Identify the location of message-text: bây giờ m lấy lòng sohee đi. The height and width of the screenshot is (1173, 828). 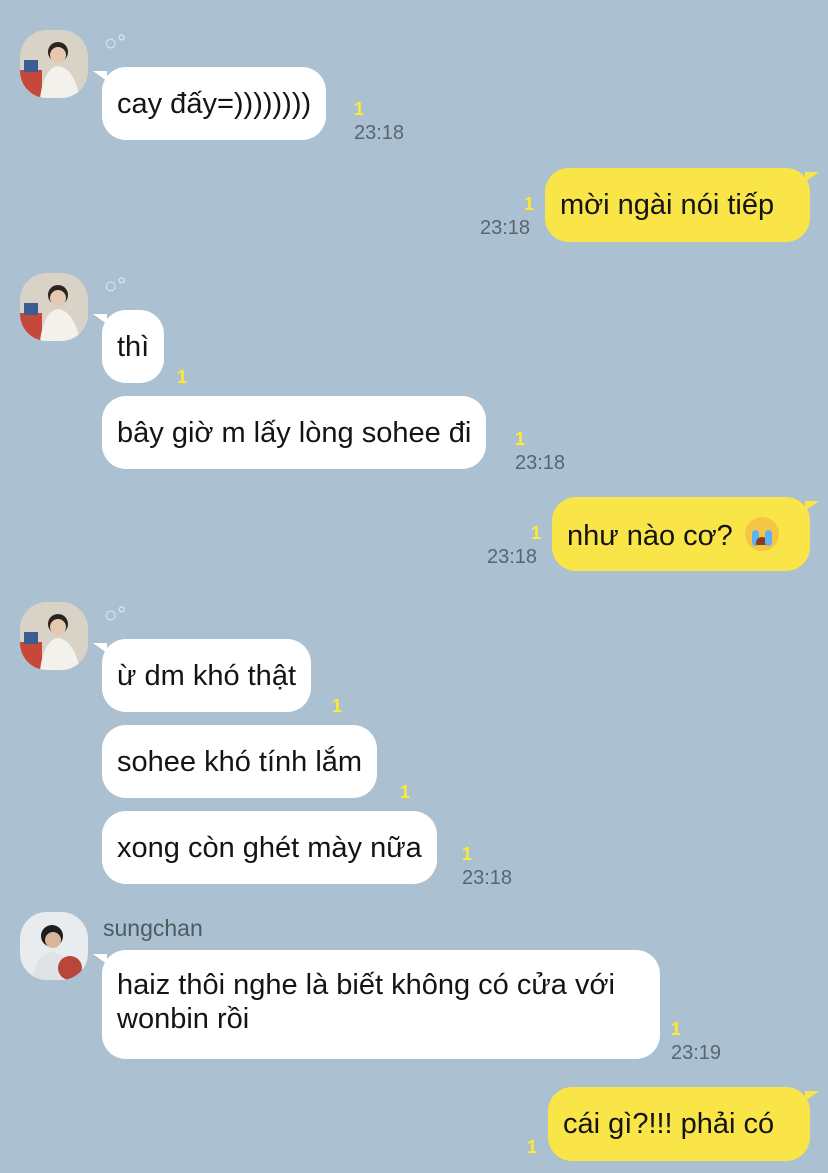
(294, 433).